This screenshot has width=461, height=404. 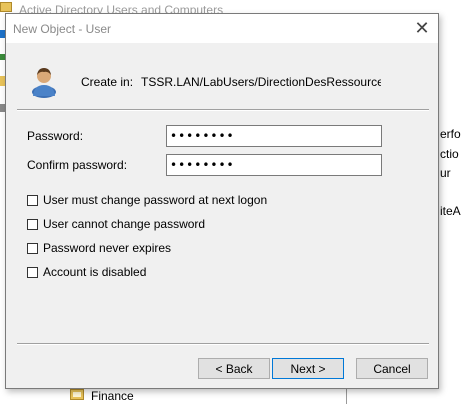 I want to click on checkbox-cannot-change-password: User cannot change password, so click(x=116, y=224).